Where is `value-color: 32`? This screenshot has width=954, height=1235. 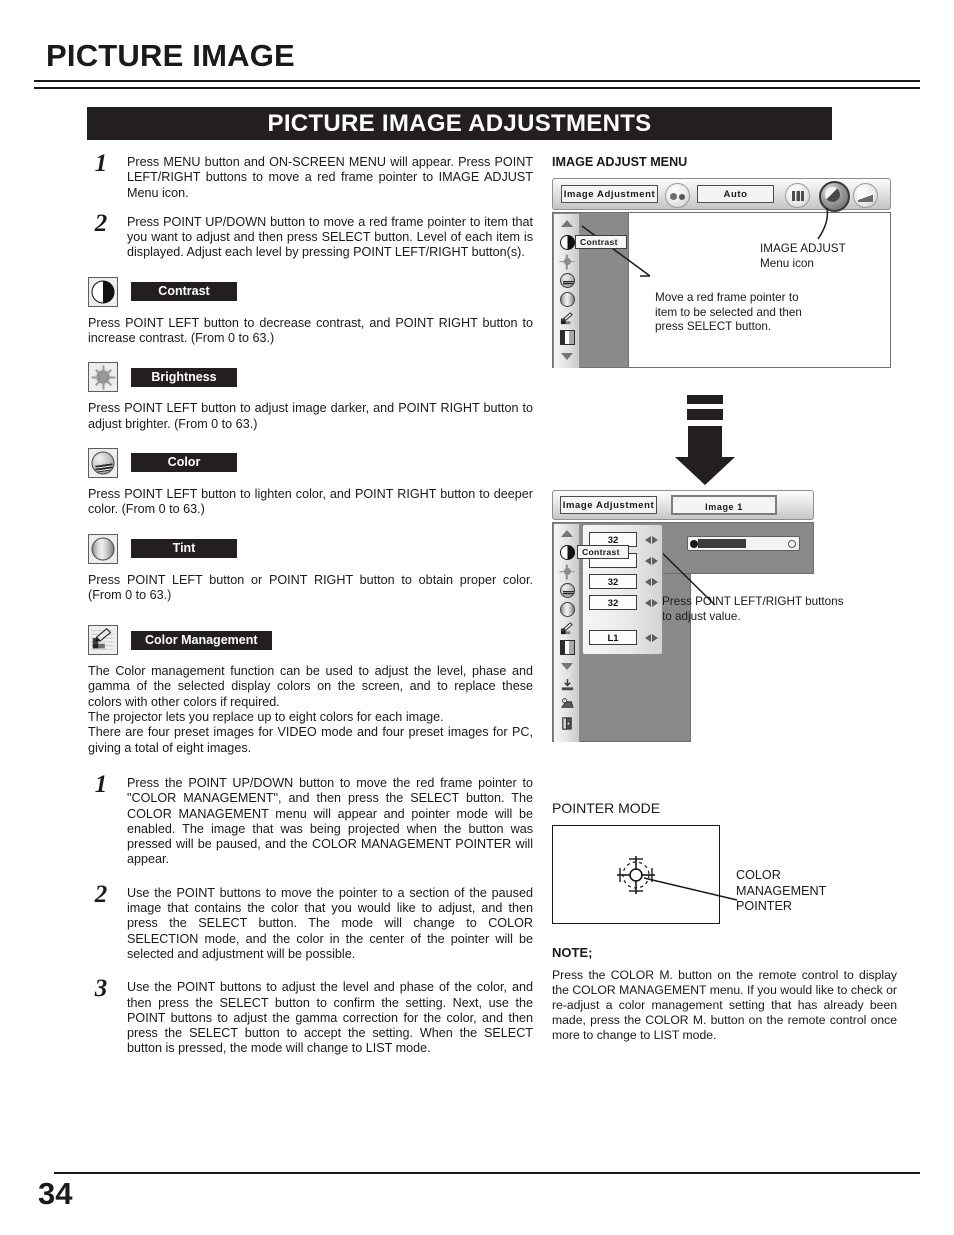
value-color: 32 is located at coordinates (613, 581).